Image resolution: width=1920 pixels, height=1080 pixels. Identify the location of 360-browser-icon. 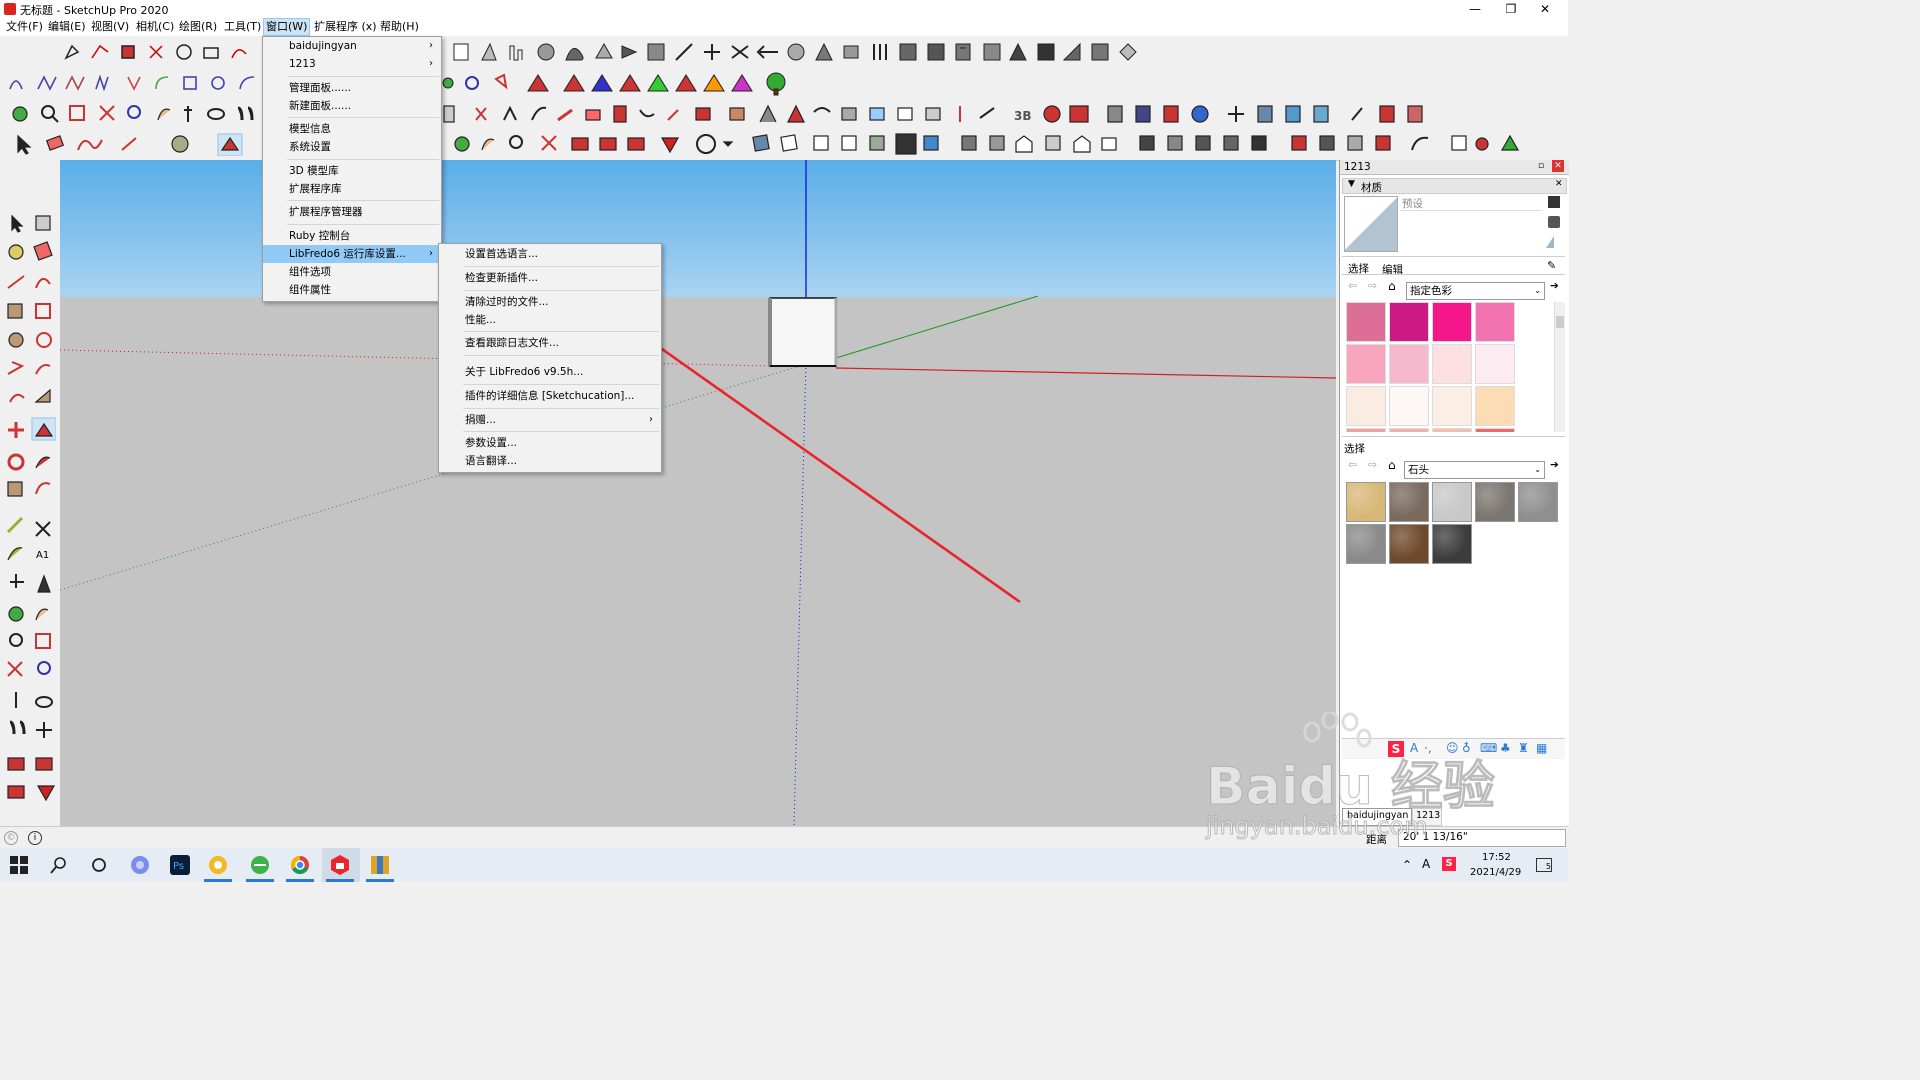
(260, 865).